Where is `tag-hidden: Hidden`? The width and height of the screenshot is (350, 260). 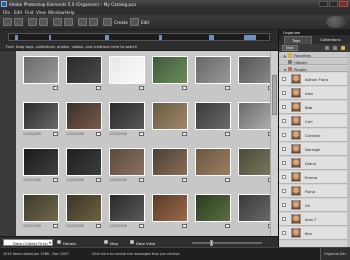
tag-hidden: Hidden is located at coordinates (314, 62).